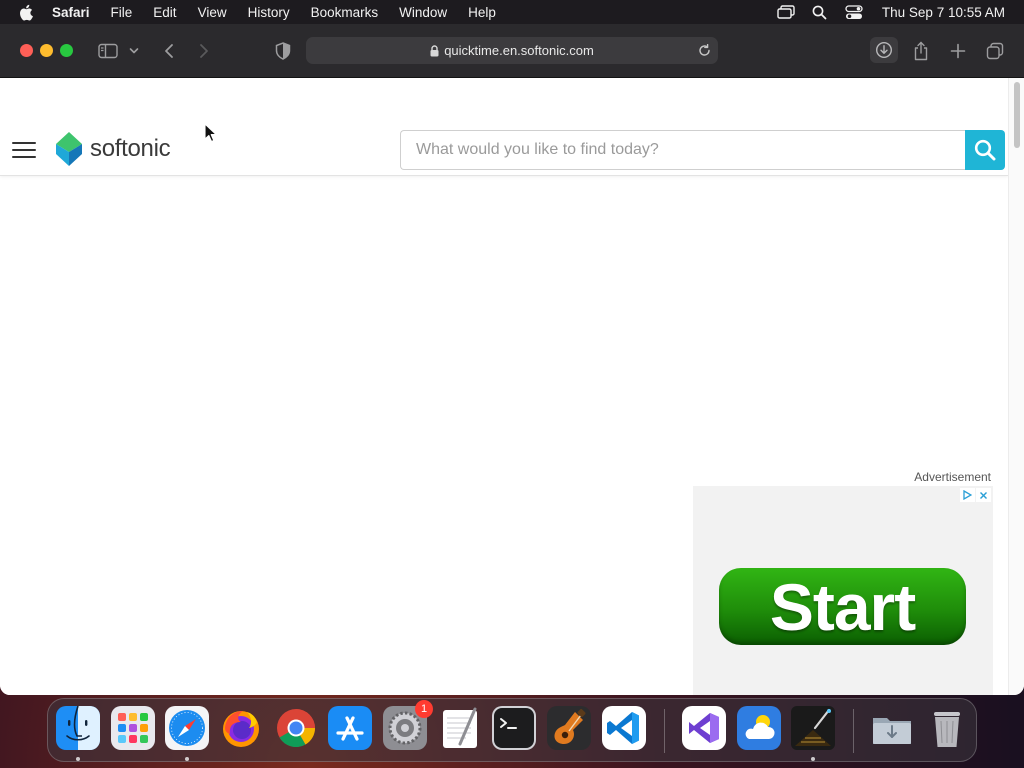 This screenshot has height=768, width=1024. Describe the element at coordinates (842, 606) in the screenshot. I see `ad-start-button: Start` at that location.